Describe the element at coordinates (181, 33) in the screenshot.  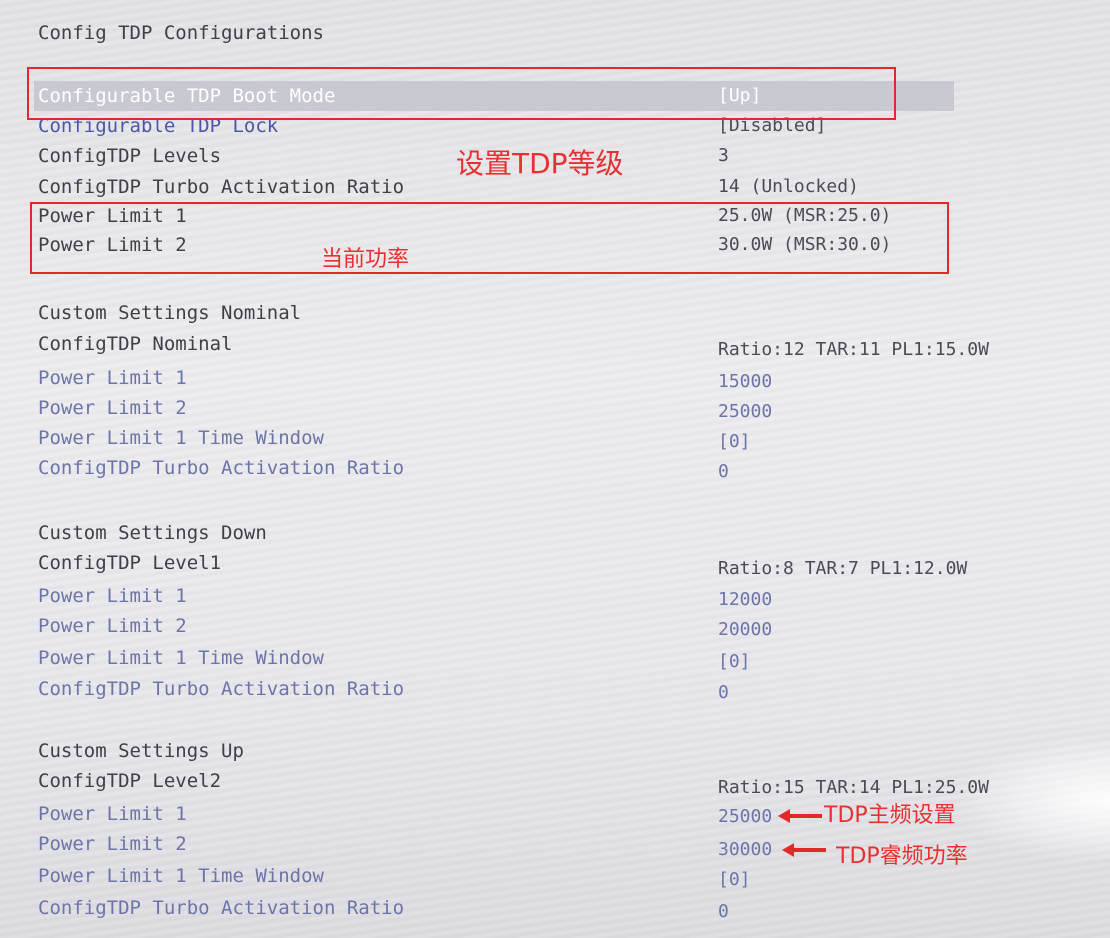
I see `page-title: Config TDP Configurations` at that location.